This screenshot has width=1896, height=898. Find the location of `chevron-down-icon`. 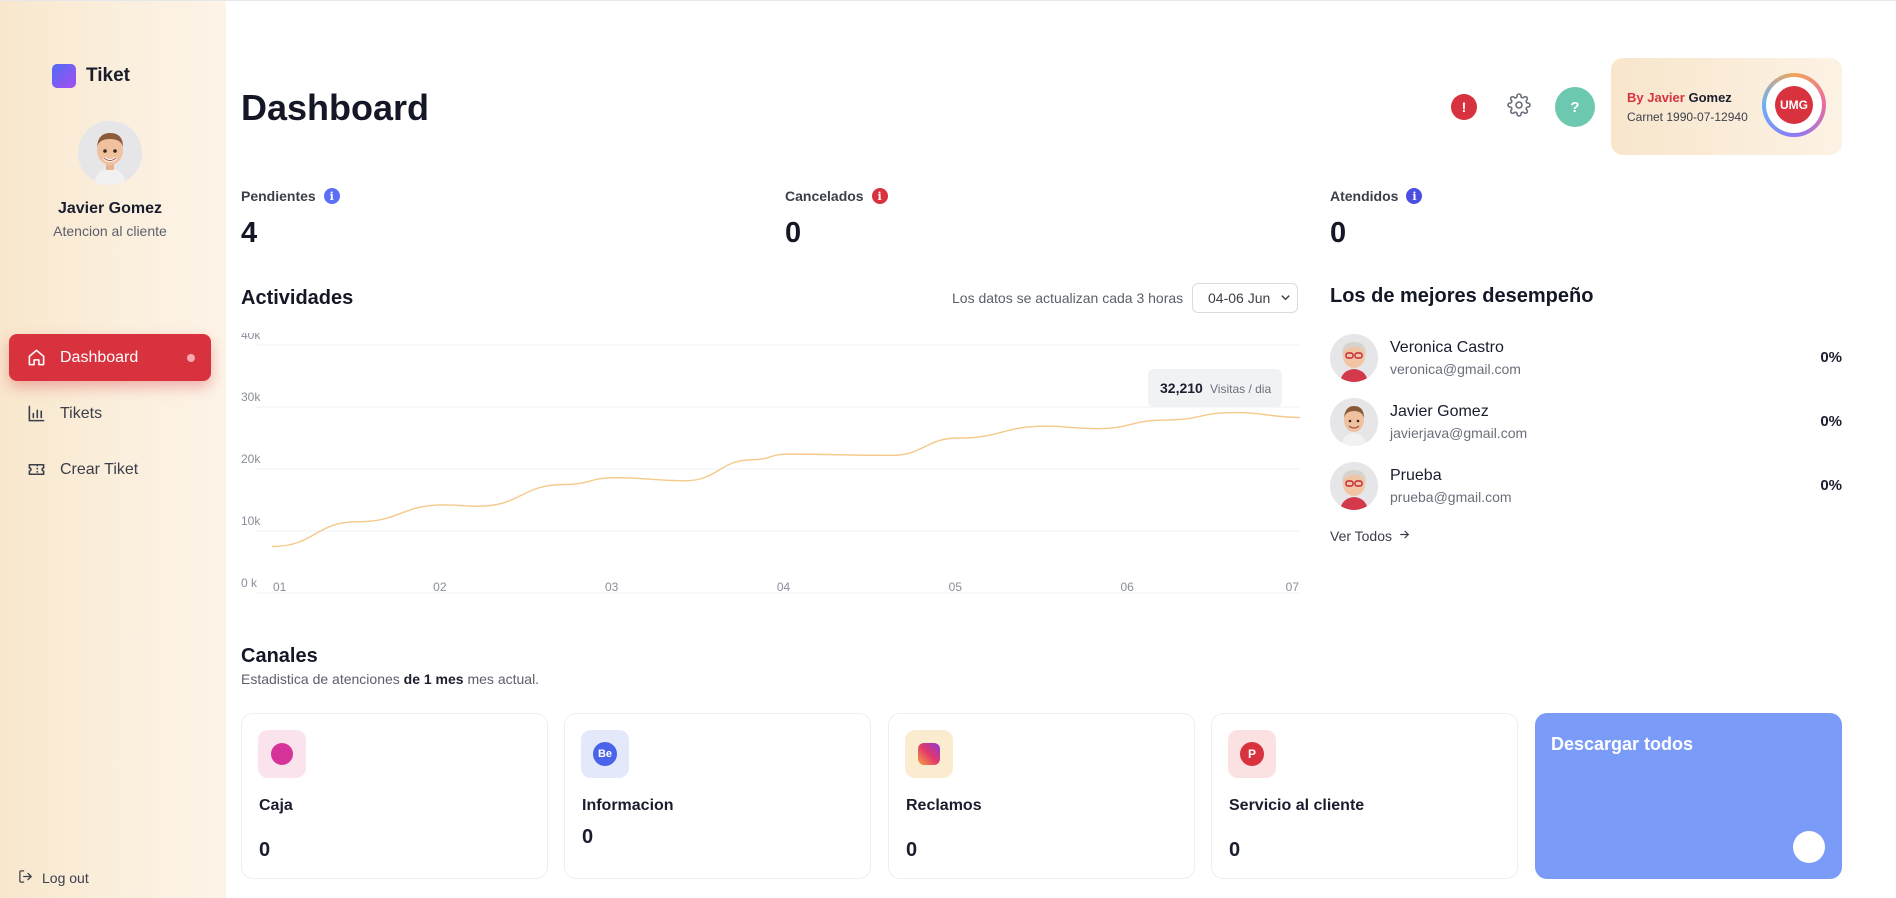

chevron-down-icon is located at coordinates (1285, 298).